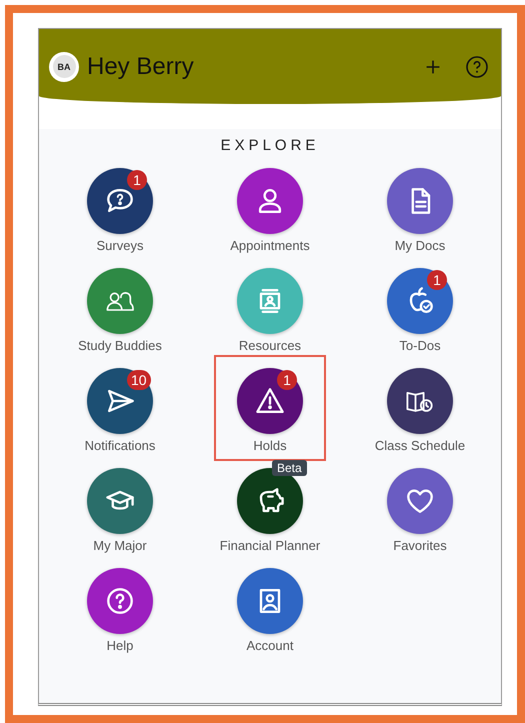 This screenshot has width=525, height=723. I want to click on beta-tag: Beta, so click(289, 468).